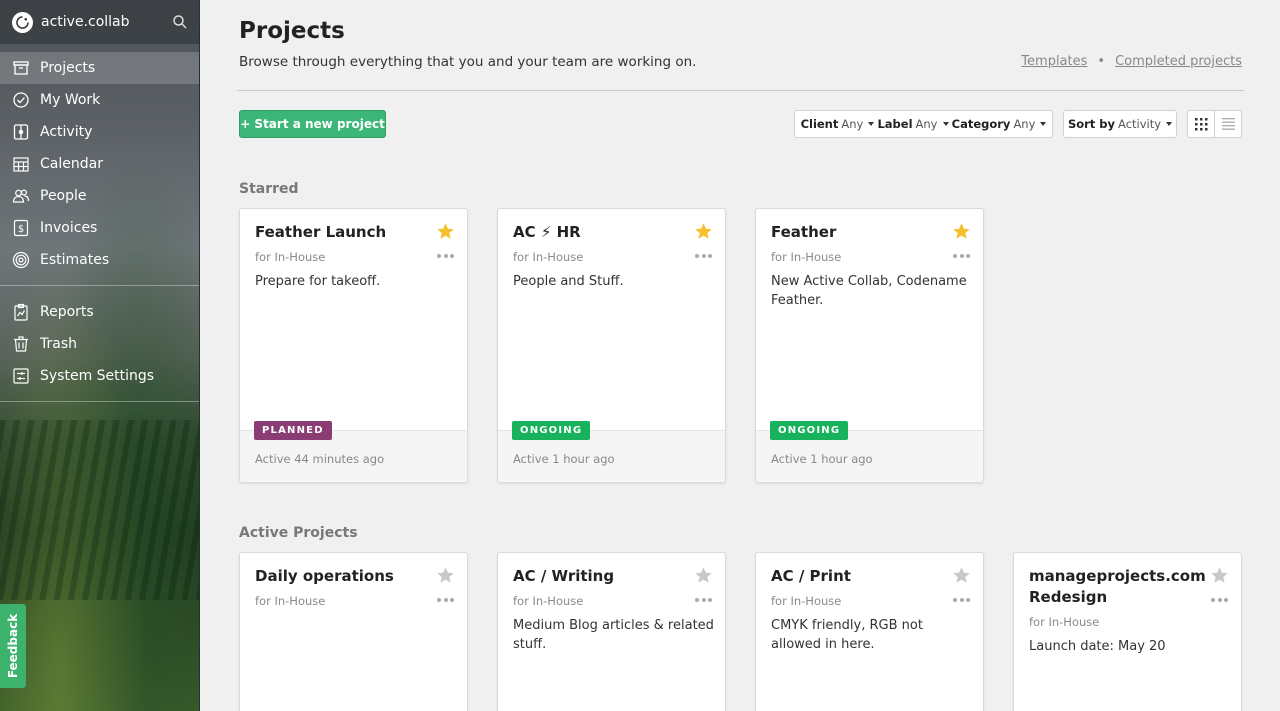  Describe the element at coordinates (99, 376) in the screenshot. I see `sidebar-item-system-settings: System Settings` at that location.